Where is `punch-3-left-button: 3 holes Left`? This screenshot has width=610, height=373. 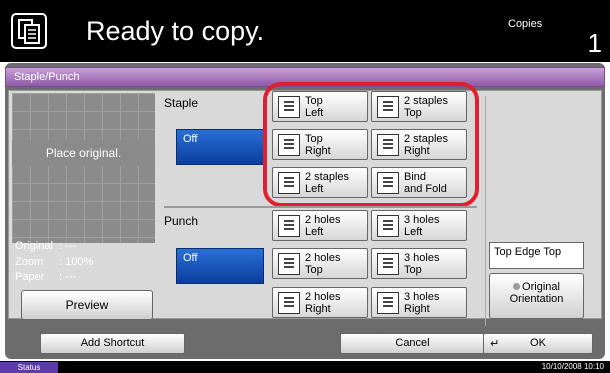
punch-3-left-button: 3 holes Left is located at coordinates (419, 225).